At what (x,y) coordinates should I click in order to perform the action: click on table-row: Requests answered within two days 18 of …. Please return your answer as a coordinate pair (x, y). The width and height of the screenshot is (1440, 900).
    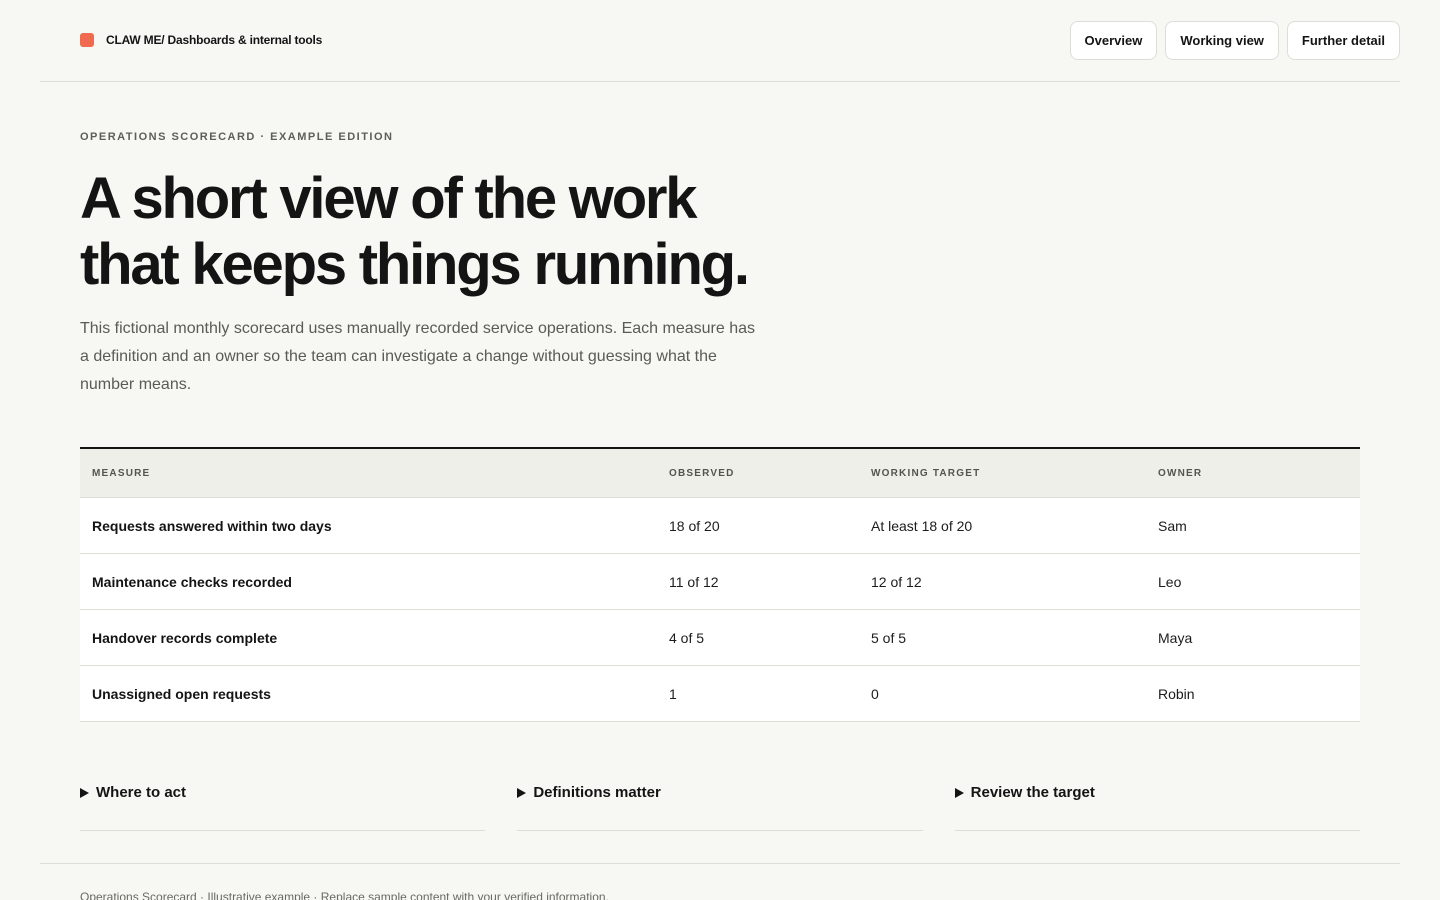
    Looking at the image, I should click on (720, 526).